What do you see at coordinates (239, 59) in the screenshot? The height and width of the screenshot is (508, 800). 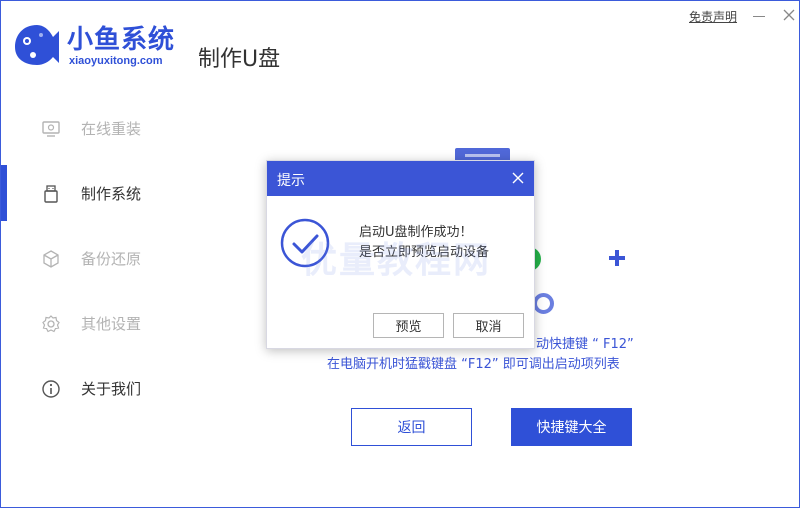 I see `page-title: 制作U盘` at bounding box center [239, 59].